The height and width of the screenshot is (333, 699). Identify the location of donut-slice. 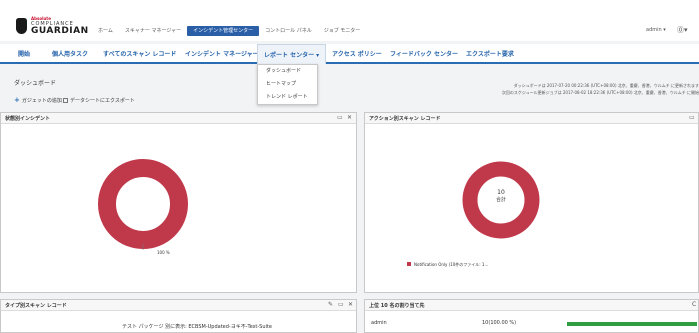
(143, 204).